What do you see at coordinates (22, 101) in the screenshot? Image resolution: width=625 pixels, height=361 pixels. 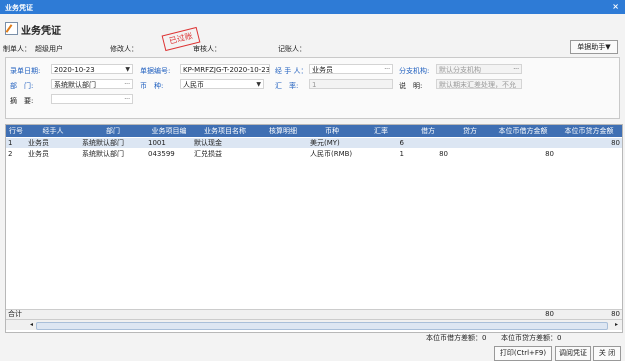 I see `summary-label: 摘 要:` at bounding box center [22, 101].